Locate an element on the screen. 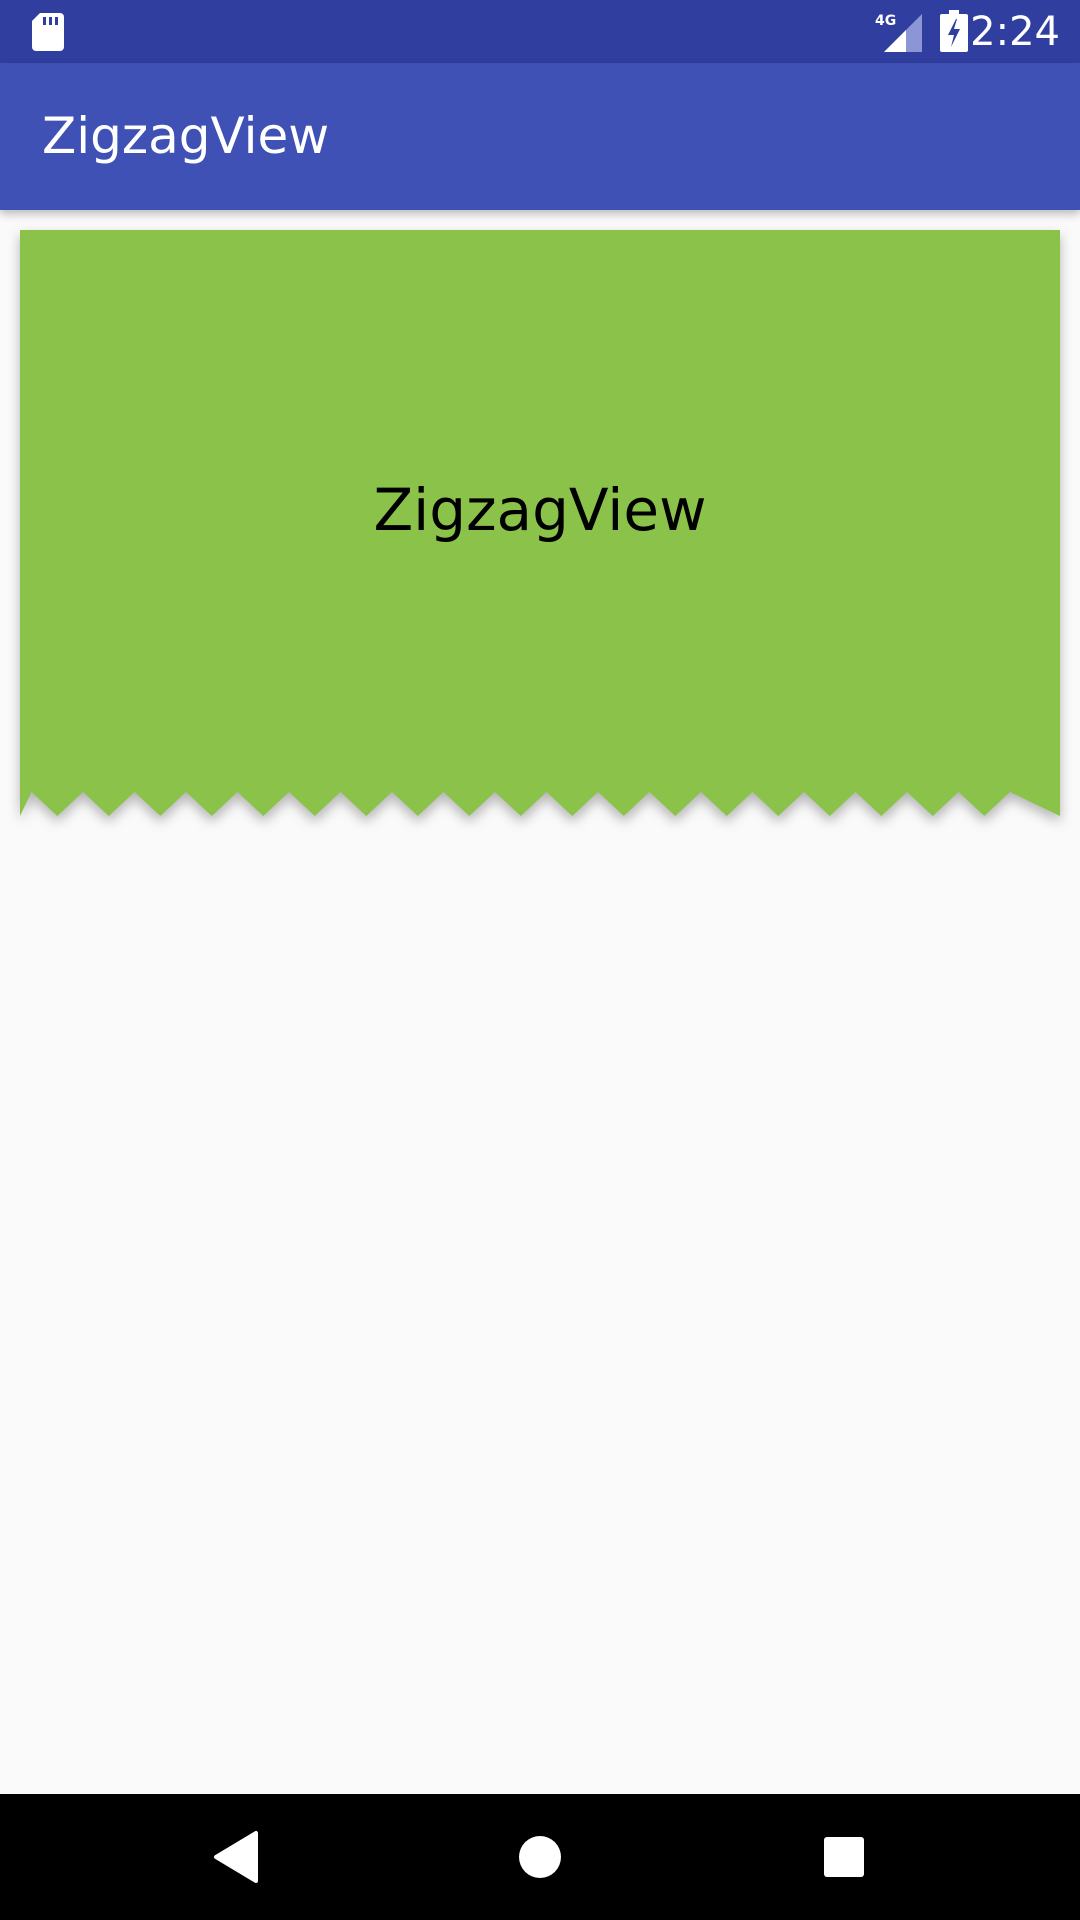  status-bar: 4G 2:24 is located at coordinates (540, 31).